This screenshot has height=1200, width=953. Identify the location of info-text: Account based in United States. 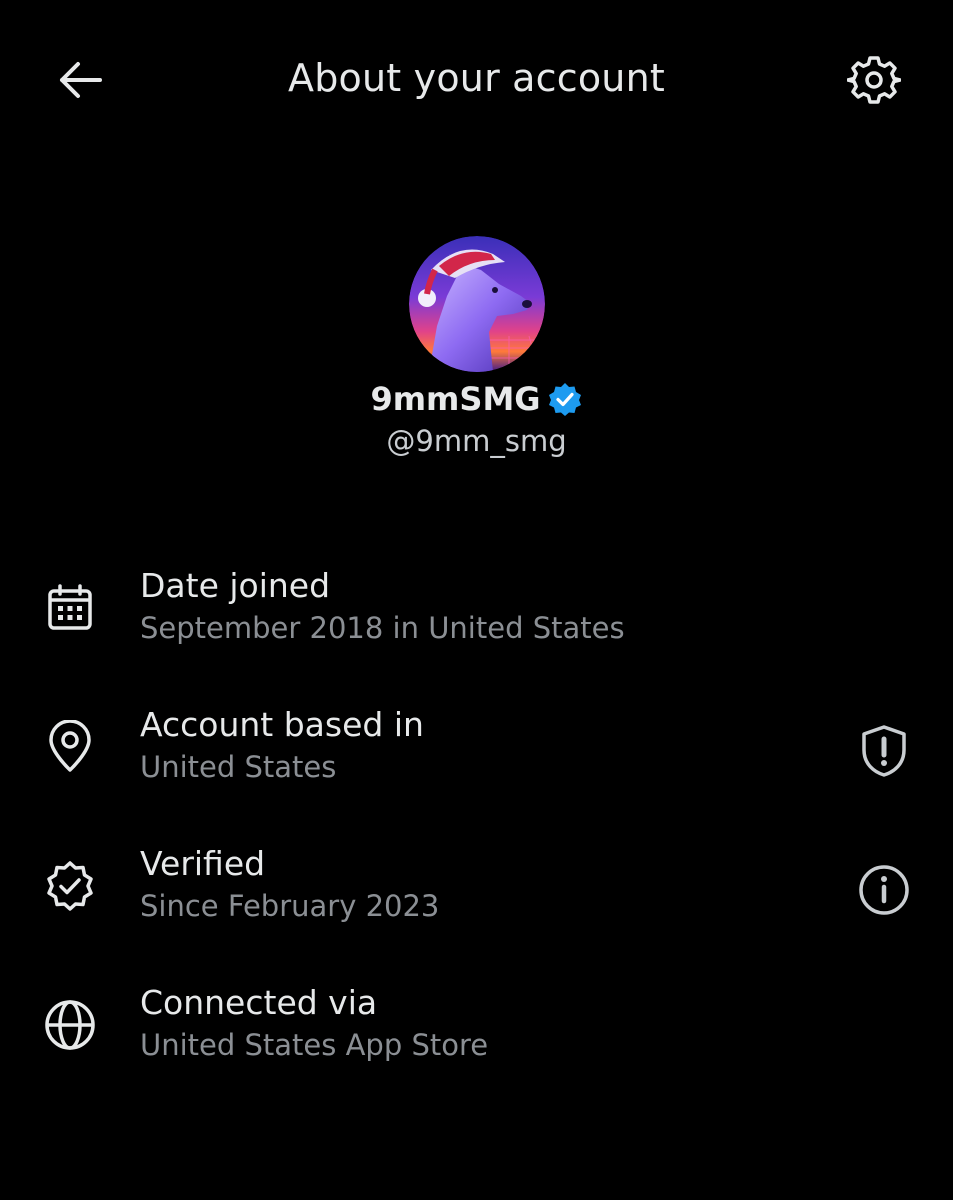
(282, 745).